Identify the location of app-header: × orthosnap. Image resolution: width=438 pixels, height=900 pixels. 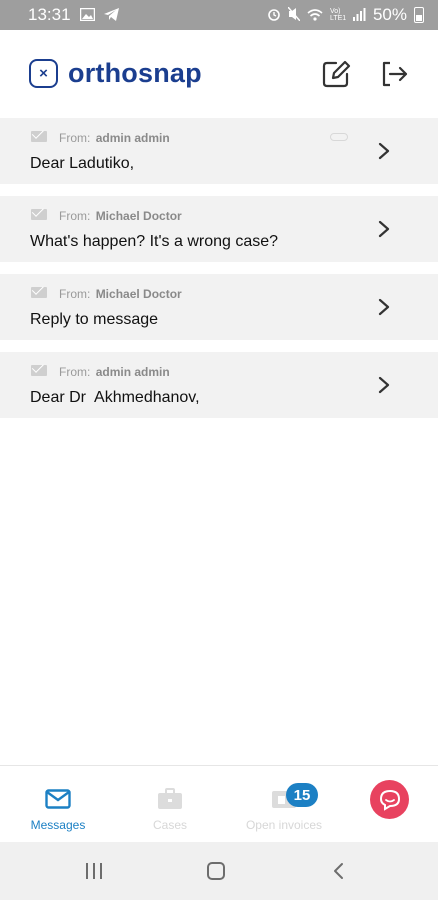
(219, 74).